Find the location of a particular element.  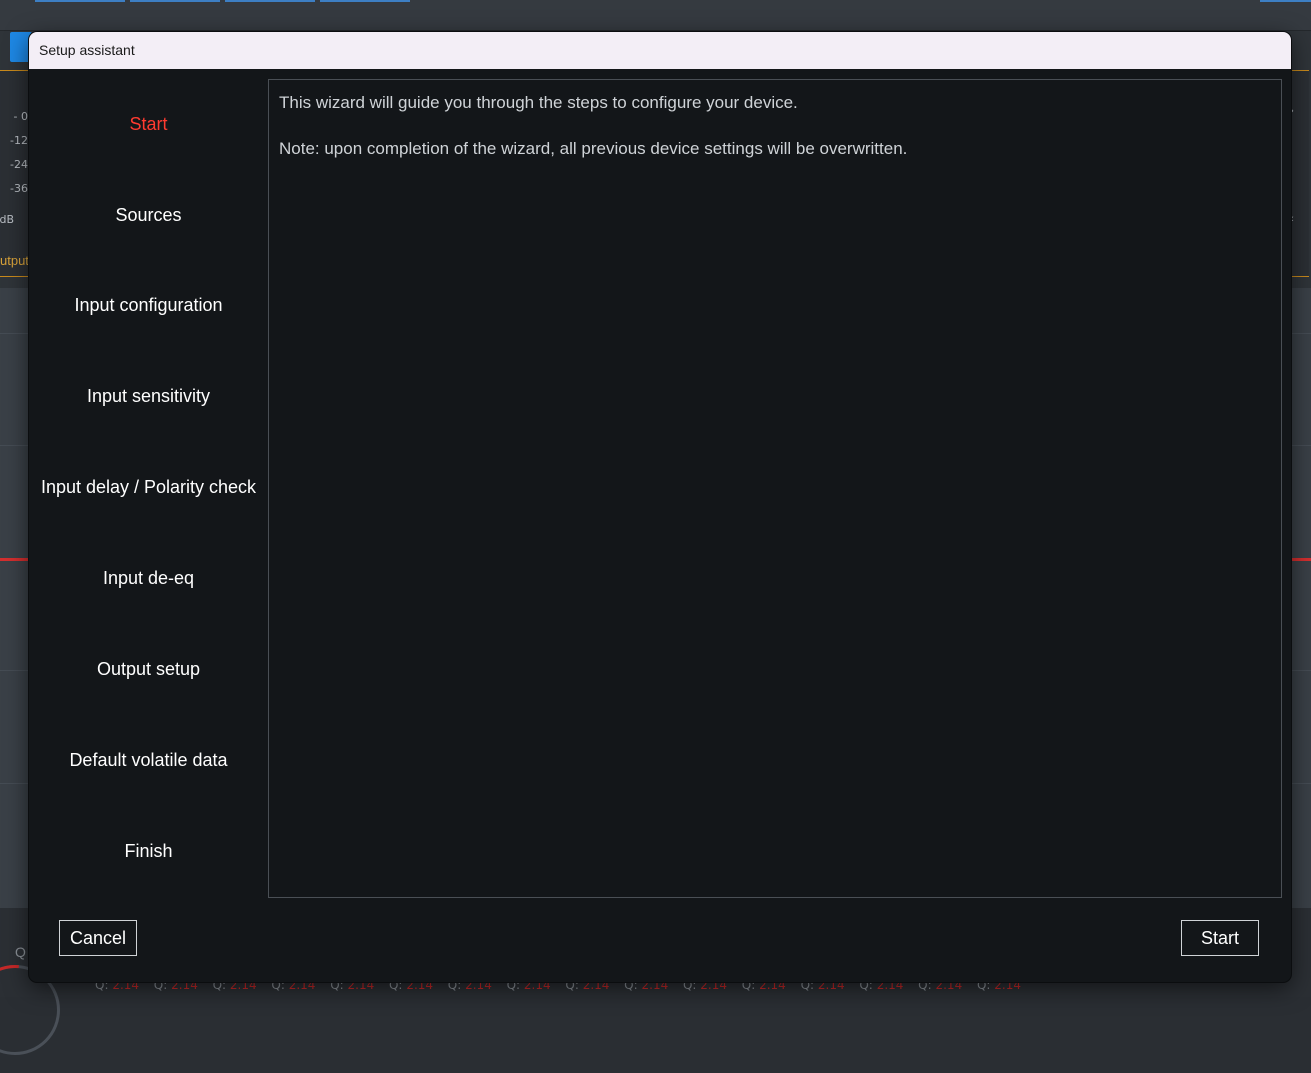

step-sources: Sources is located at coordinates (148, 215).